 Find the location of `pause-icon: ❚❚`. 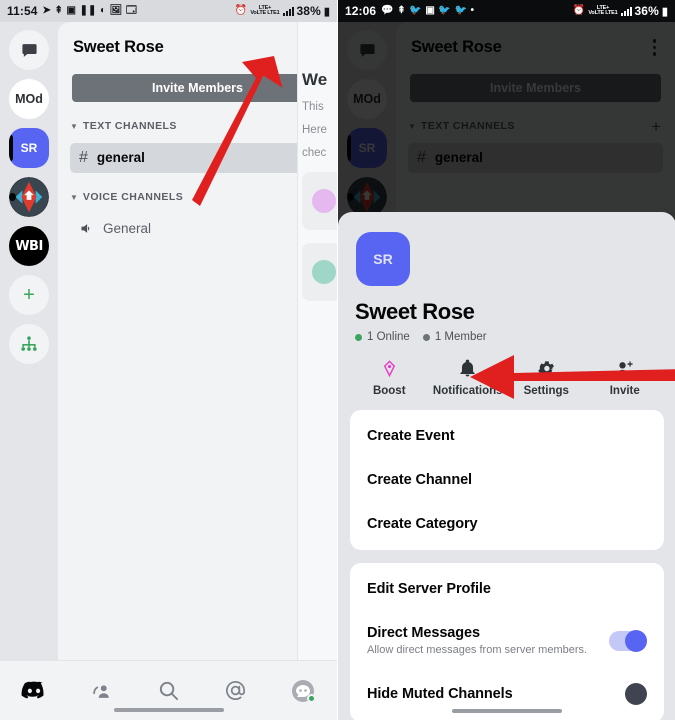

pause-icon: ❚❚ is located at coordinates (88, 10).